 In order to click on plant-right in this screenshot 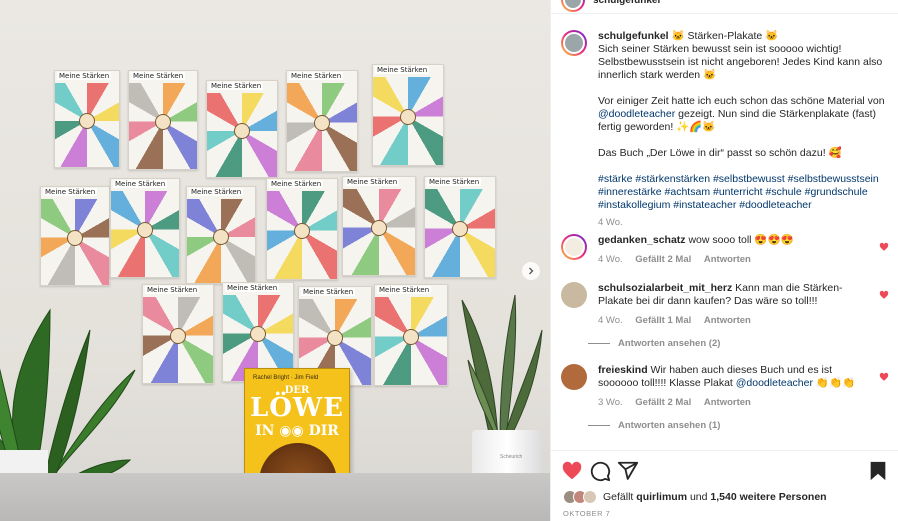, I will do `click(502, 366)`.